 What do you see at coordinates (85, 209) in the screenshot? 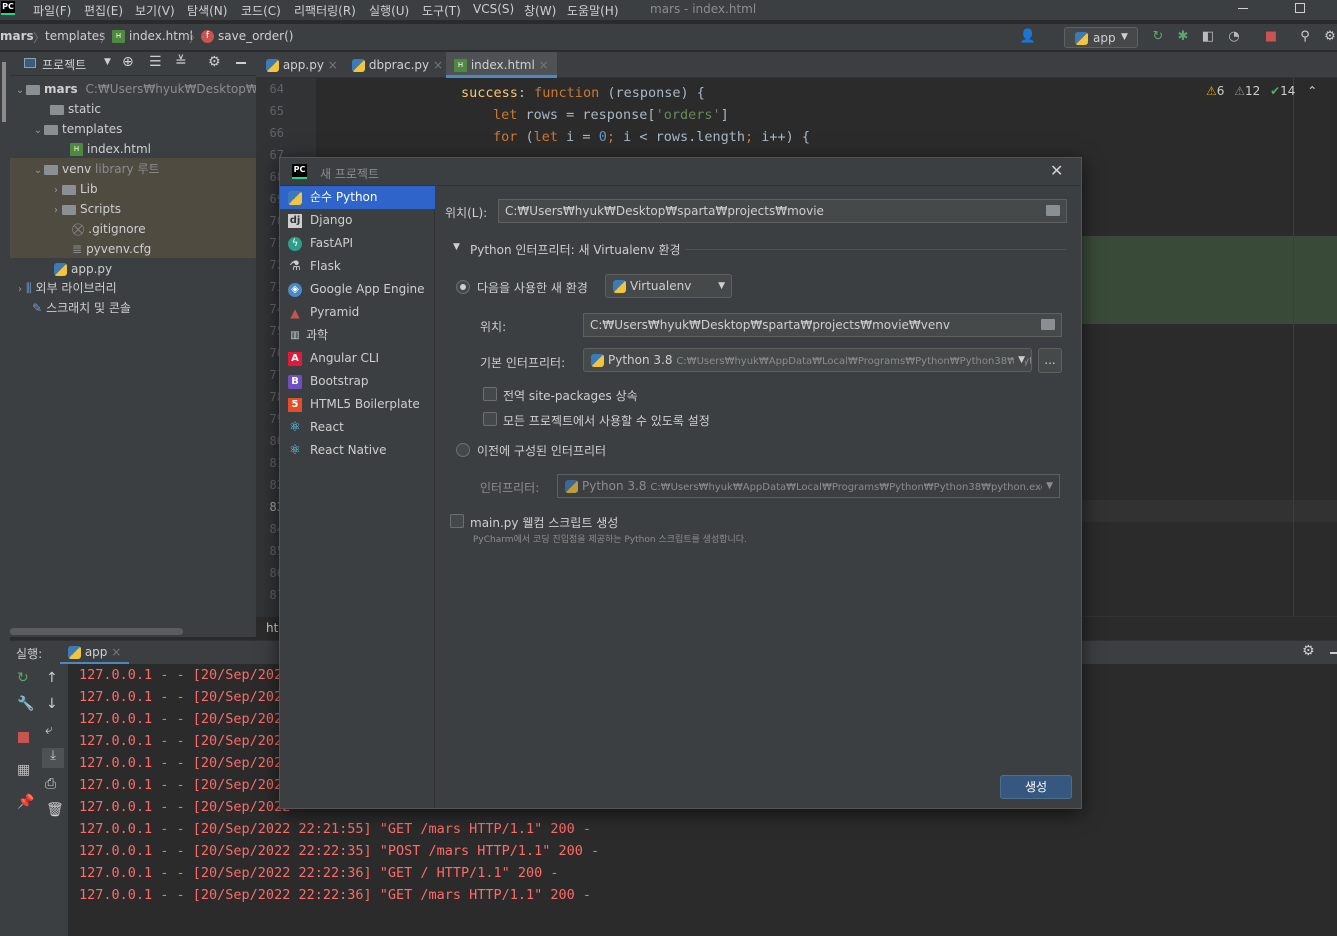
I see `tree-item-scripts: › Scripts` at bounding box center [85, 209].